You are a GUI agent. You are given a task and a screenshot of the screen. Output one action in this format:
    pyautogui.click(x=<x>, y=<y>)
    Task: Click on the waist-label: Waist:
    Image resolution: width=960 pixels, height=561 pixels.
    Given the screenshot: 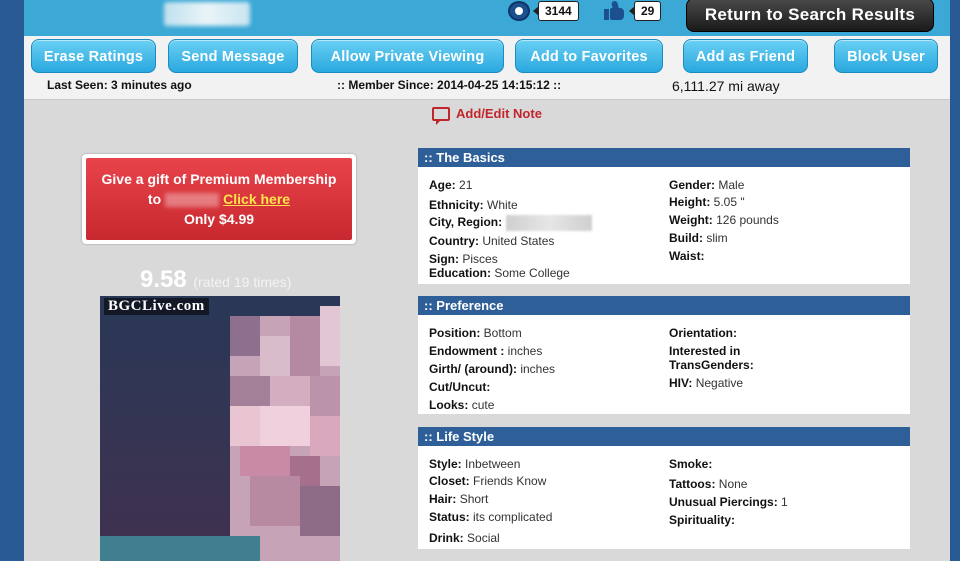 What is the action you would take?
    pyautogui.click(x=687, y=256)
    